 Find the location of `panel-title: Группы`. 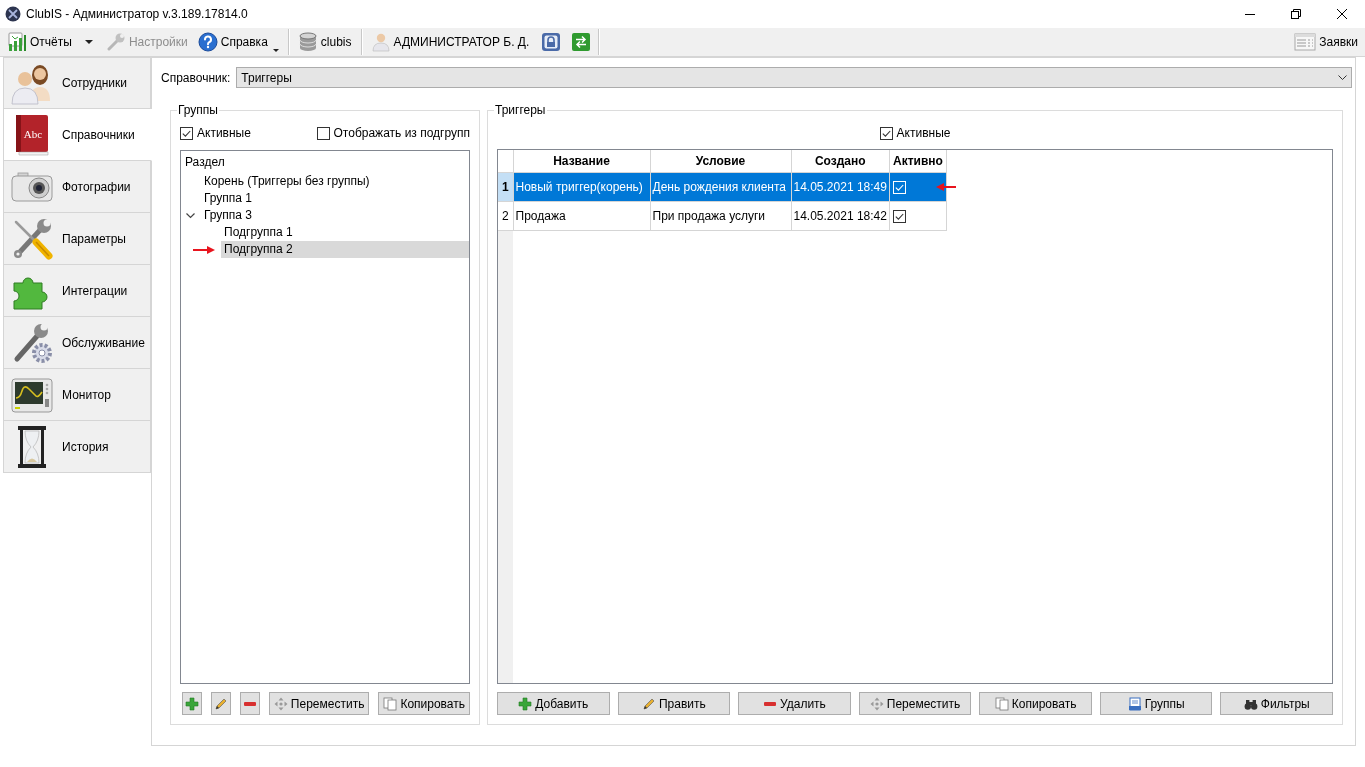

panel-title: Группы is located at coordinates (198, 110).